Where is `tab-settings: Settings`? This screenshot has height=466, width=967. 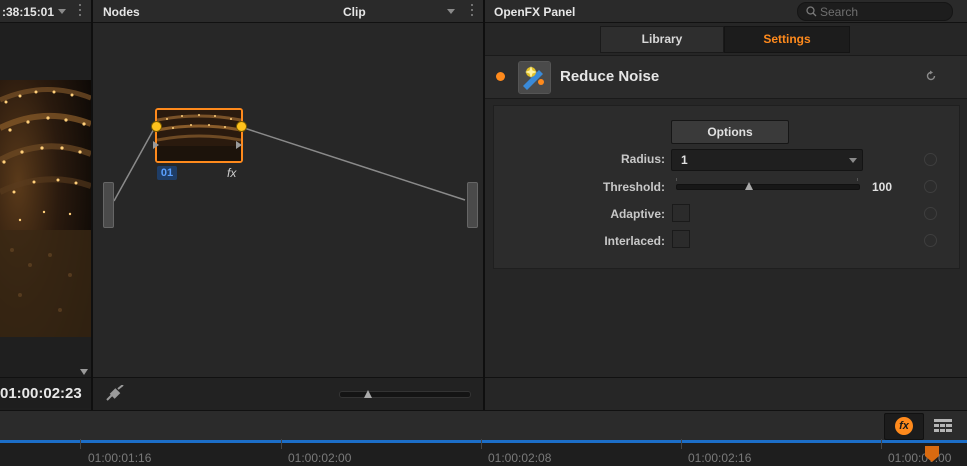
tab-settings: Settings is located at coordinates (787, 39).